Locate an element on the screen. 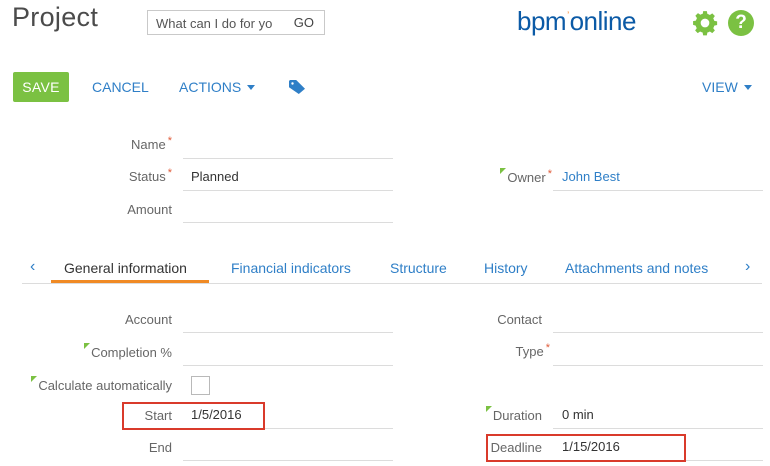 Image resolution: width=770 pixels, height=466 pixels. logo-text-tail: online is located at coordinates (603, 21).